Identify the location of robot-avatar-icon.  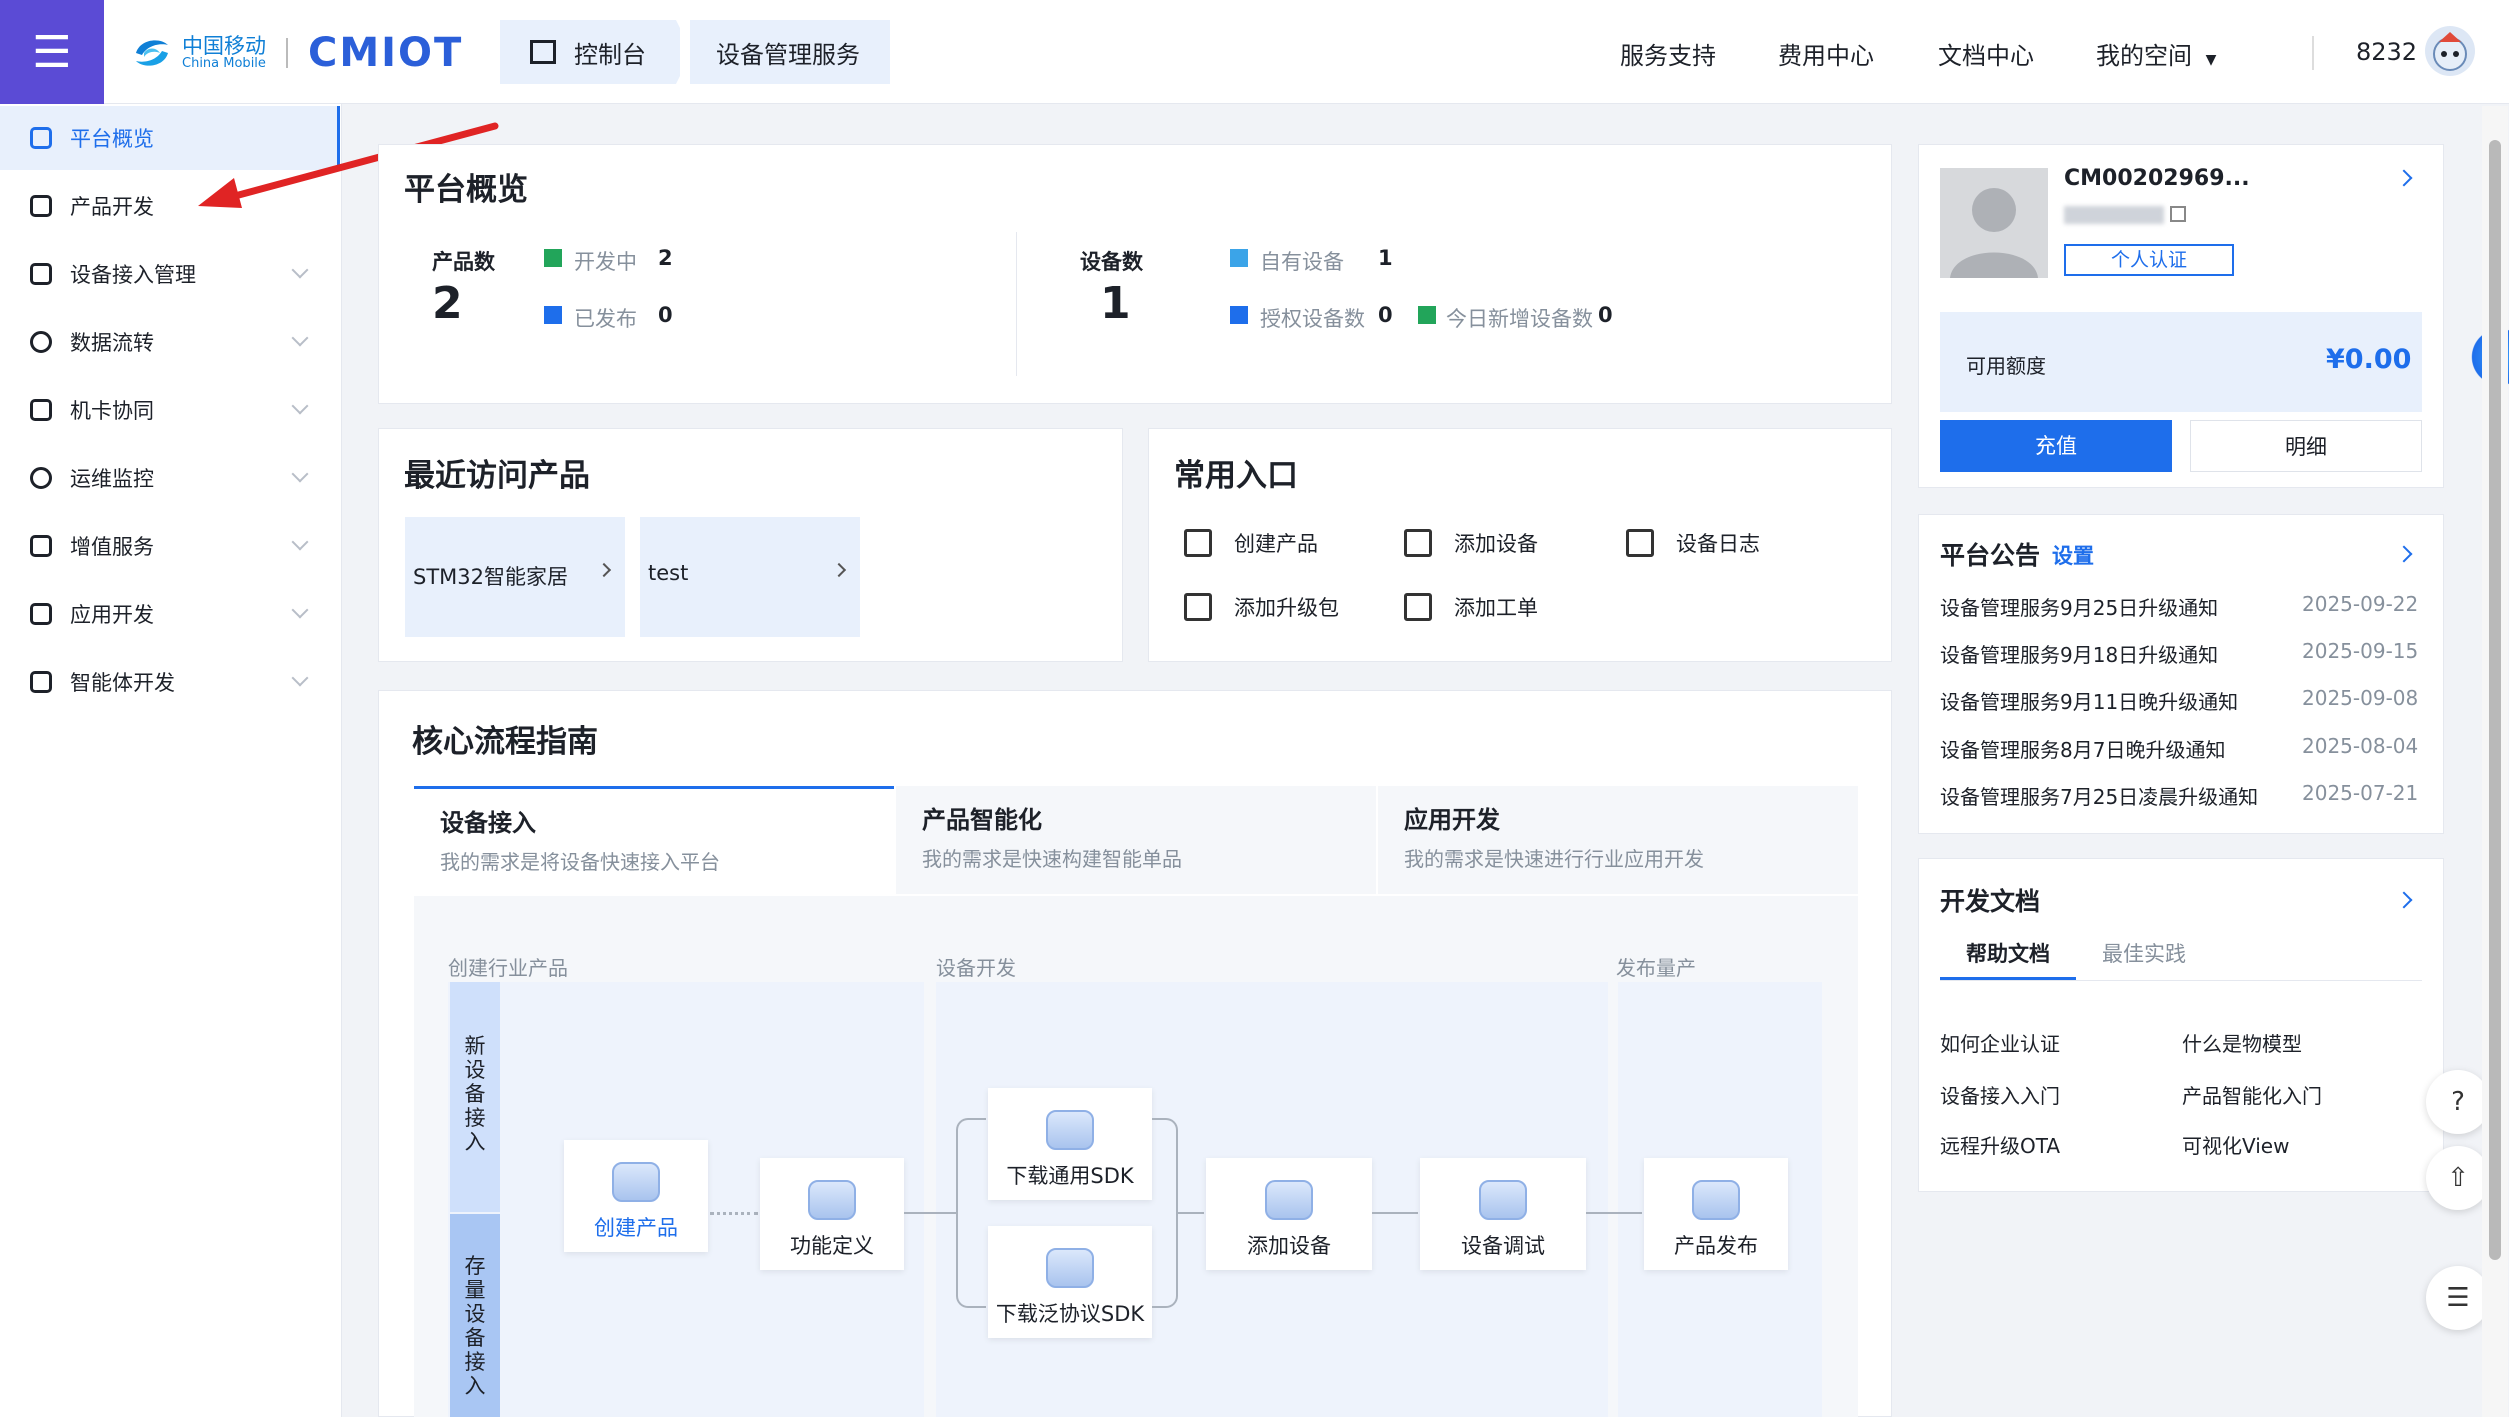
(2450, 51).